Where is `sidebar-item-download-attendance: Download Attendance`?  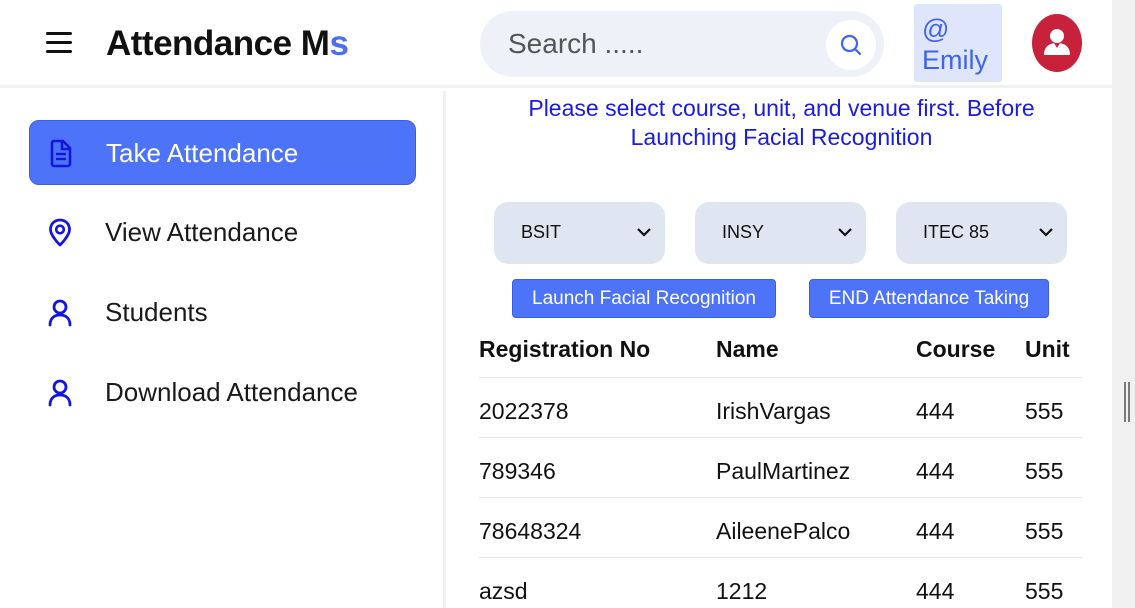 sidebar-item-download-attendance: Download Attendance is located at coordinates (222, 392).